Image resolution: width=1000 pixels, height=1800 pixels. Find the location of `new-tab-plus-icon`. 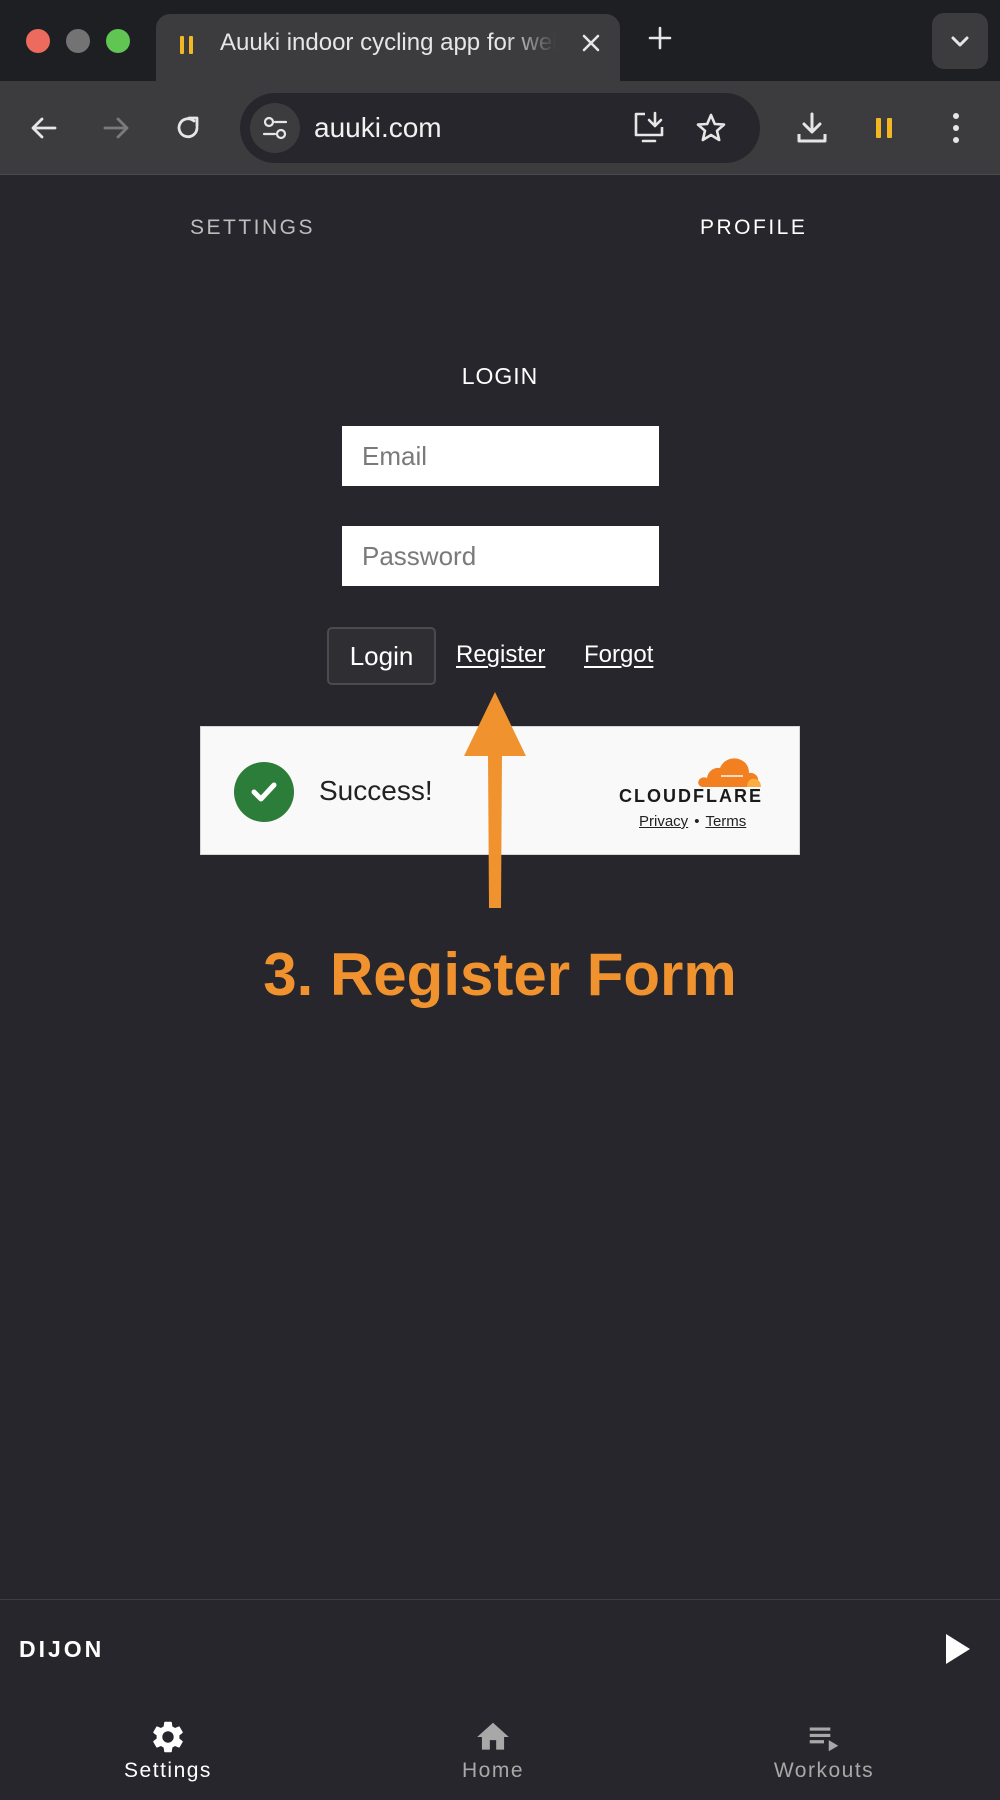

new-tab-plus-icon is located at coordinates (660, 38).